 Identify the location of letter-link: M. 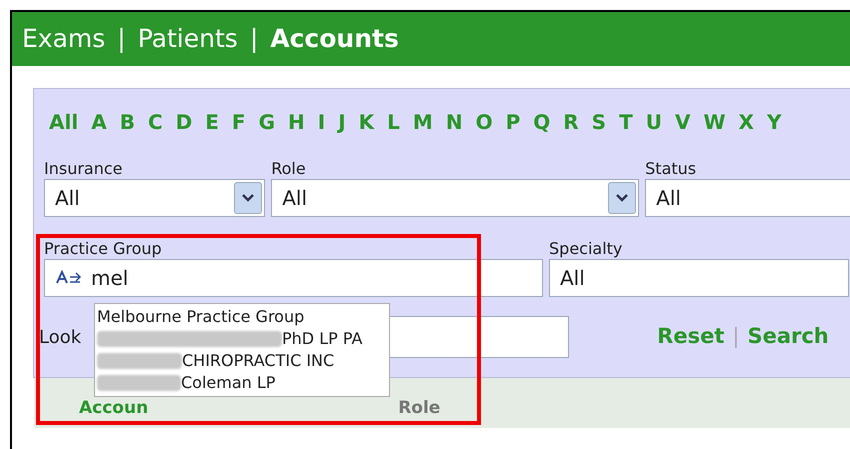
(422, 122).